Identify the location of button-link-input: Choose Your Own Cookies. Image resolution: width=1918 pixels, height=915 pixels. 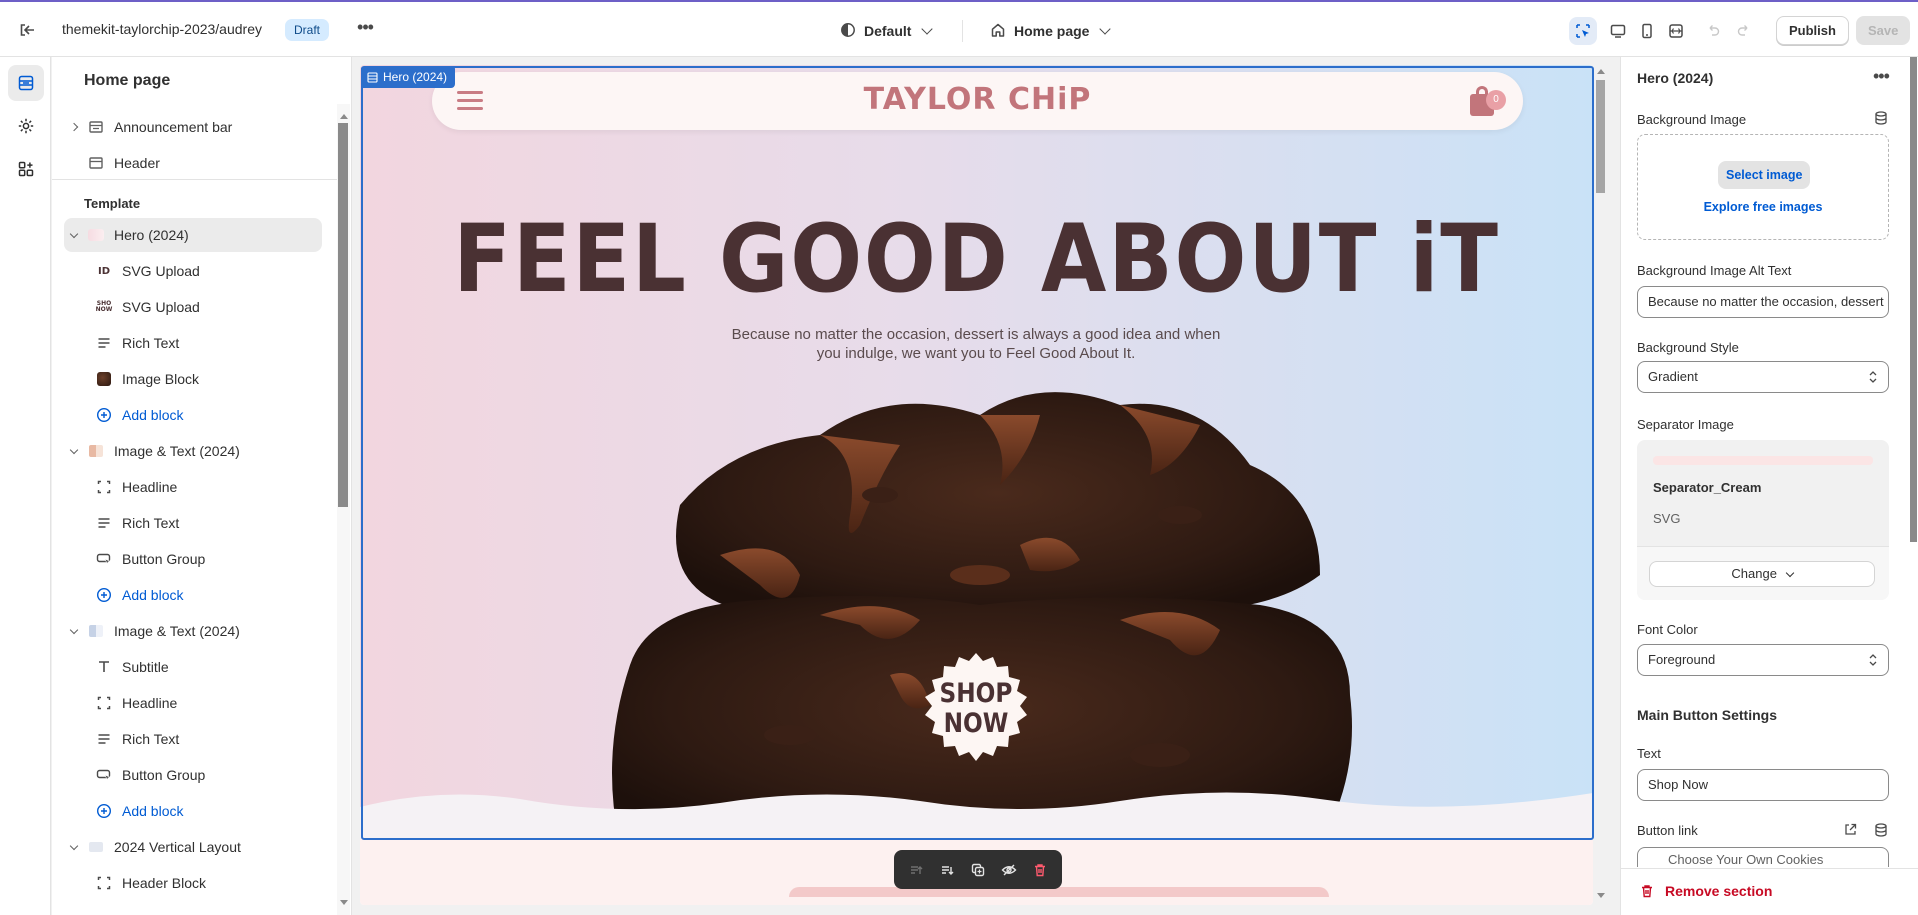
(1763, 857).